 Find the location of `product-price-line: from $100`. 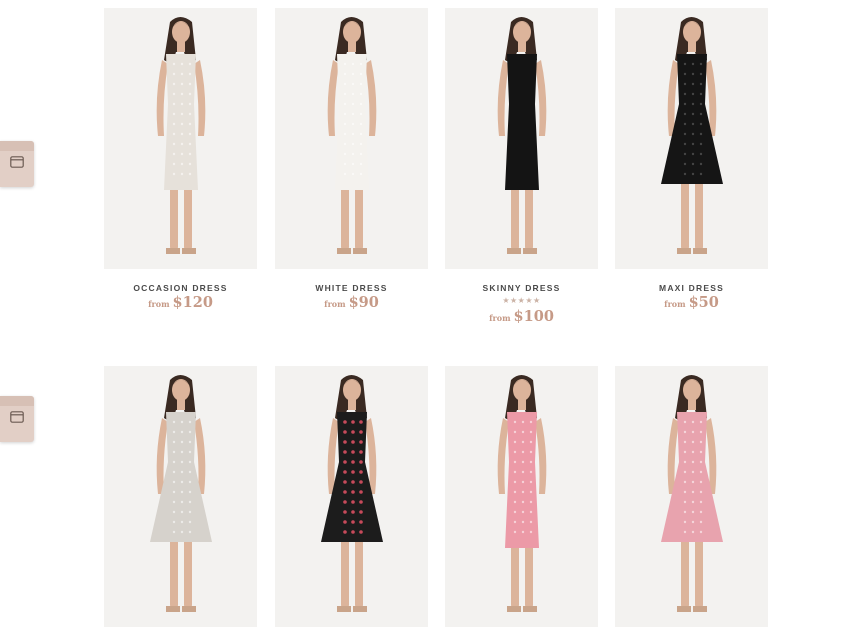

product-price-line: from $100 is located at coordinates (521, 317).